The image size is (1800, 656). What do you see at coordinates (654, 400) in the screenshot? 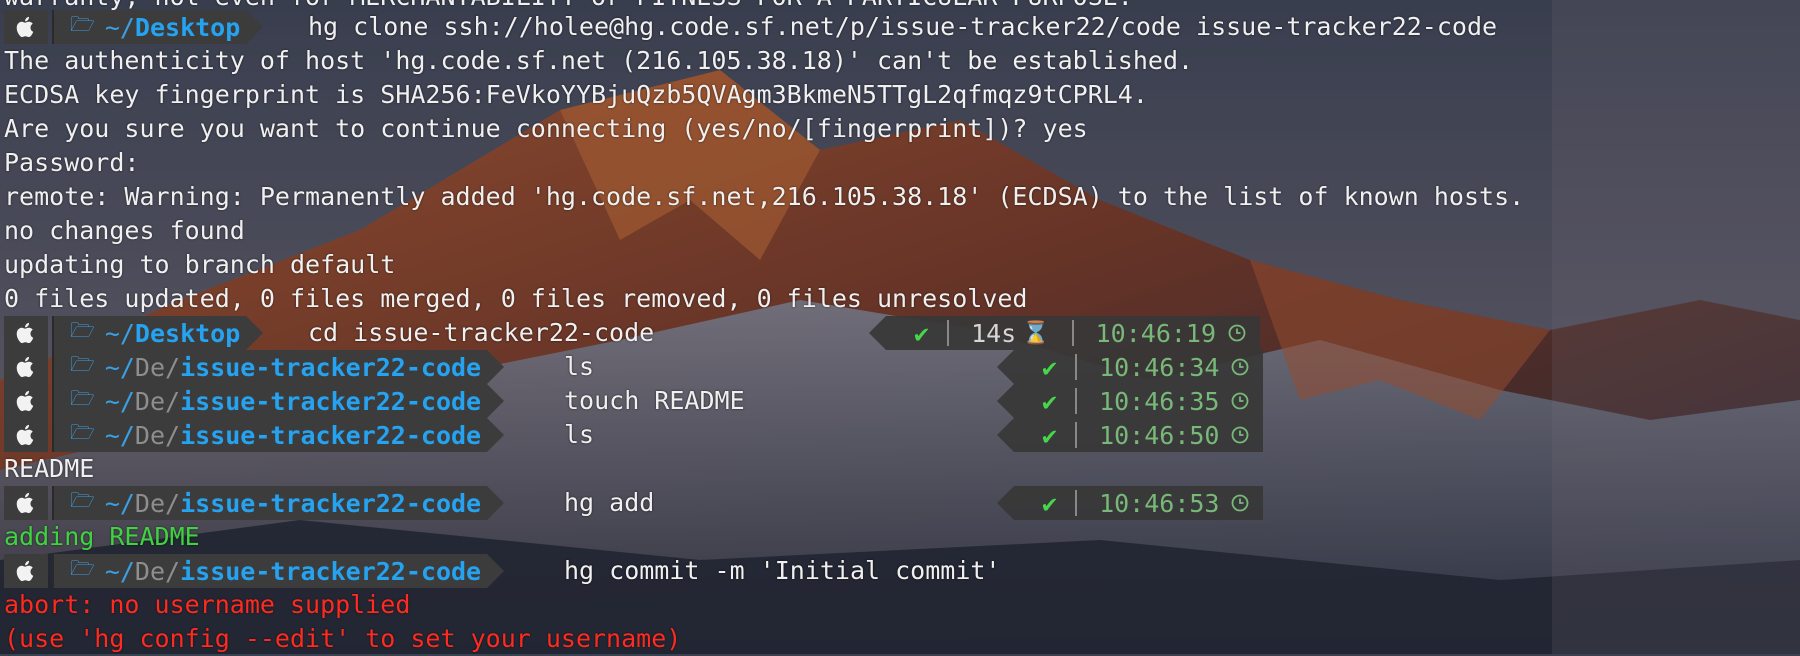
I see `command-text: touch README` at bounding box center [654, 400].